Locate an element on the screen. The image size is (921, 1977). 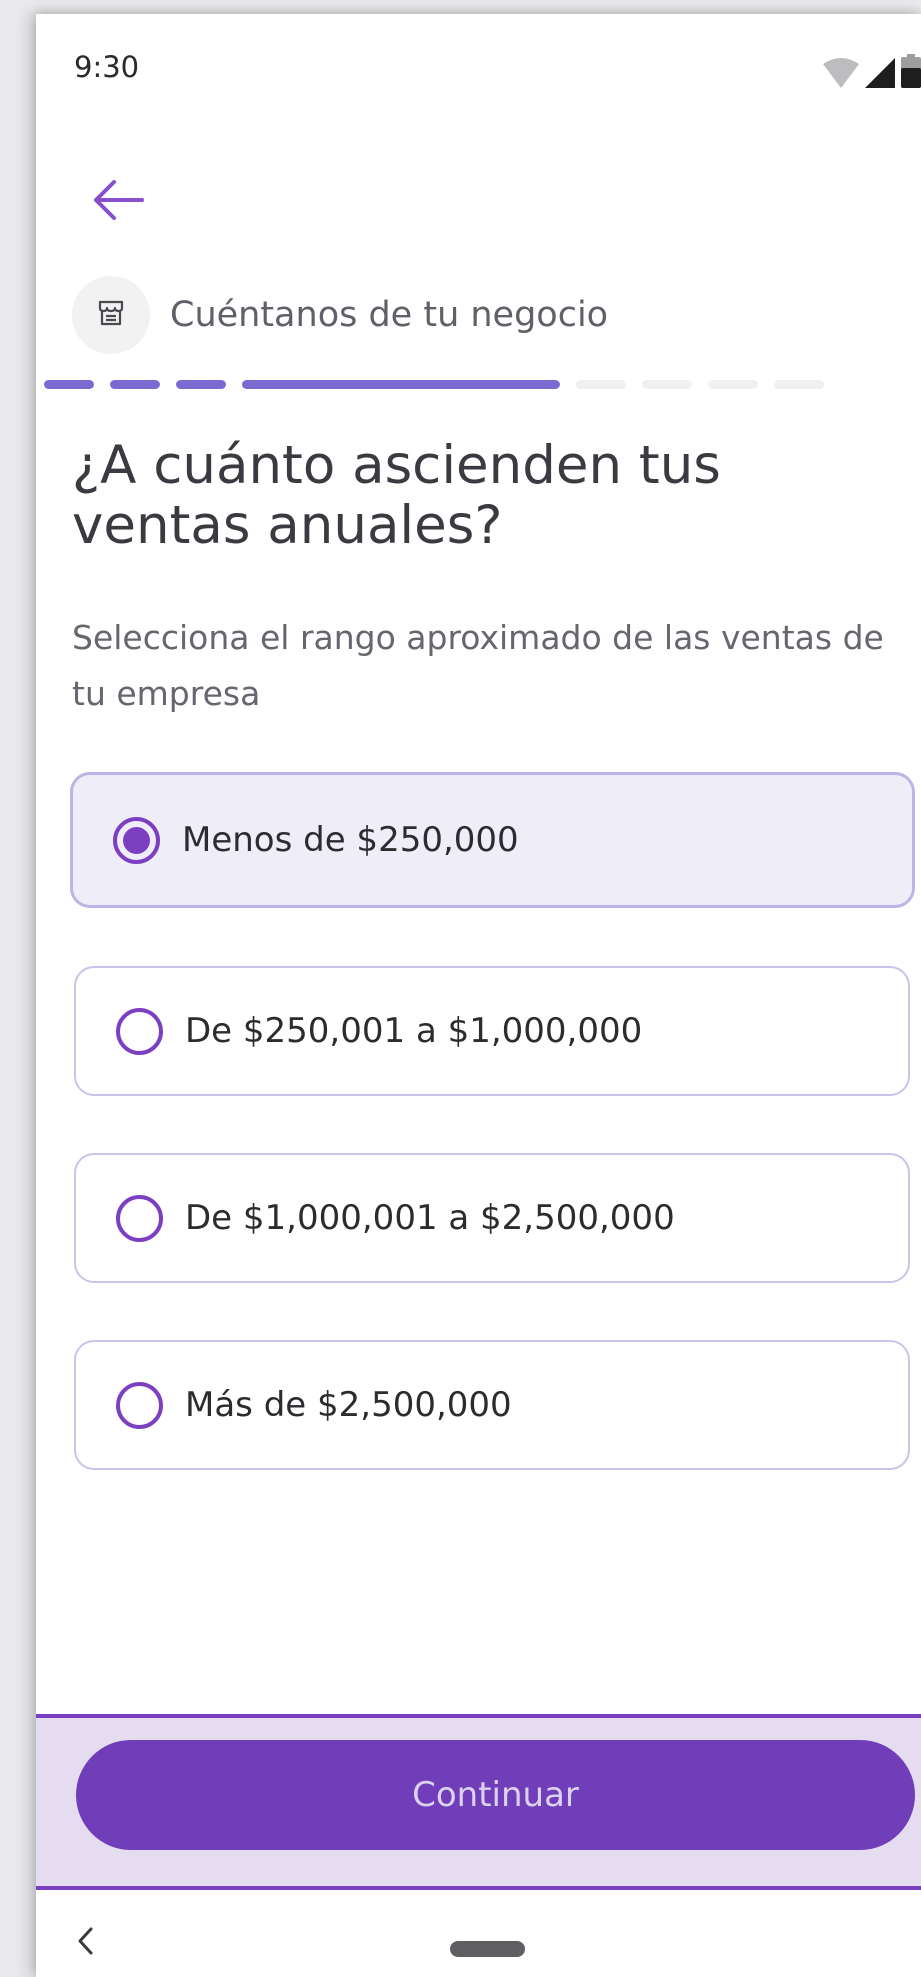
arrow-left-icon is located at coordinates (118, 202).